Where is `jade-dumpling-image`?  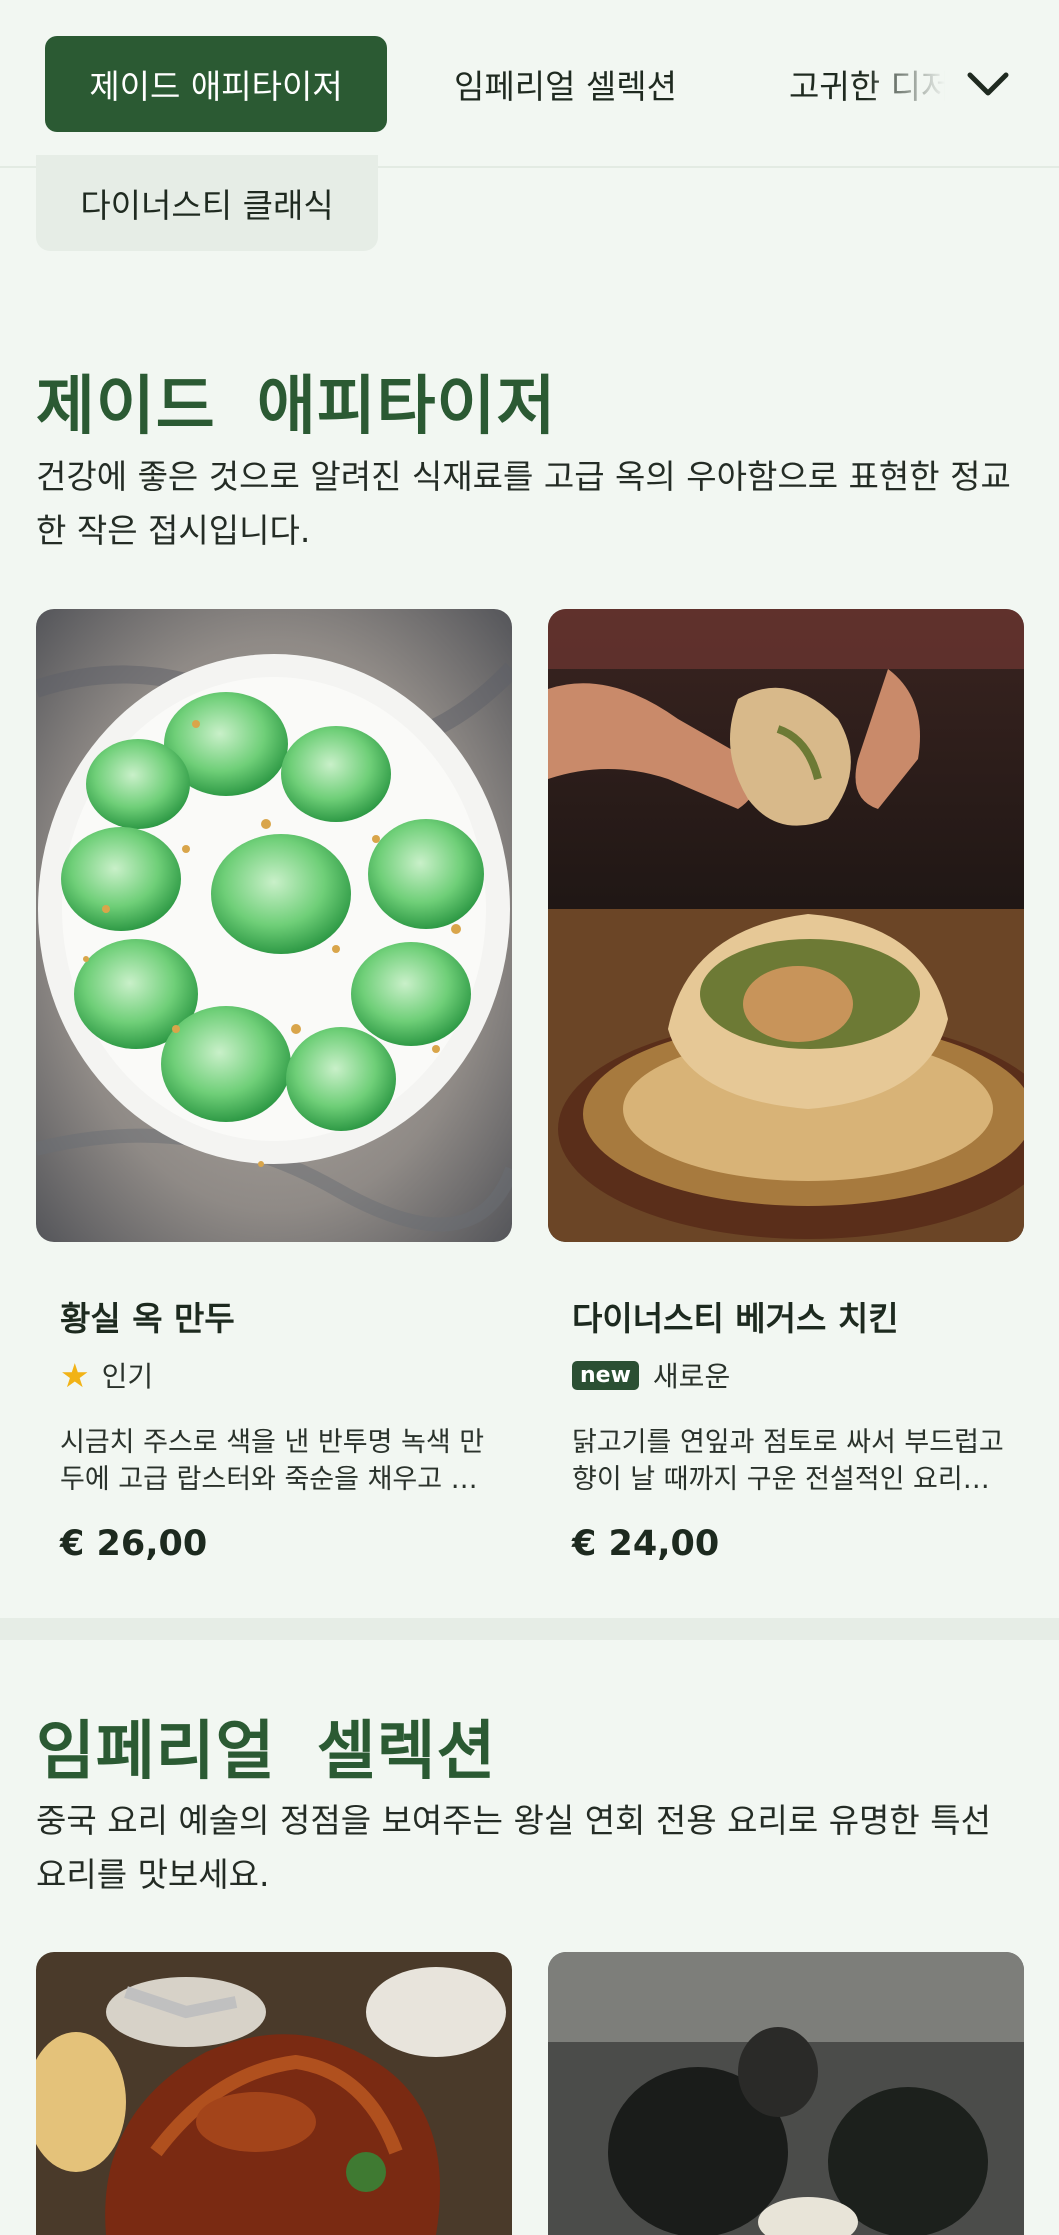 jade-dumpling-image is located at coordinates (274, 925).